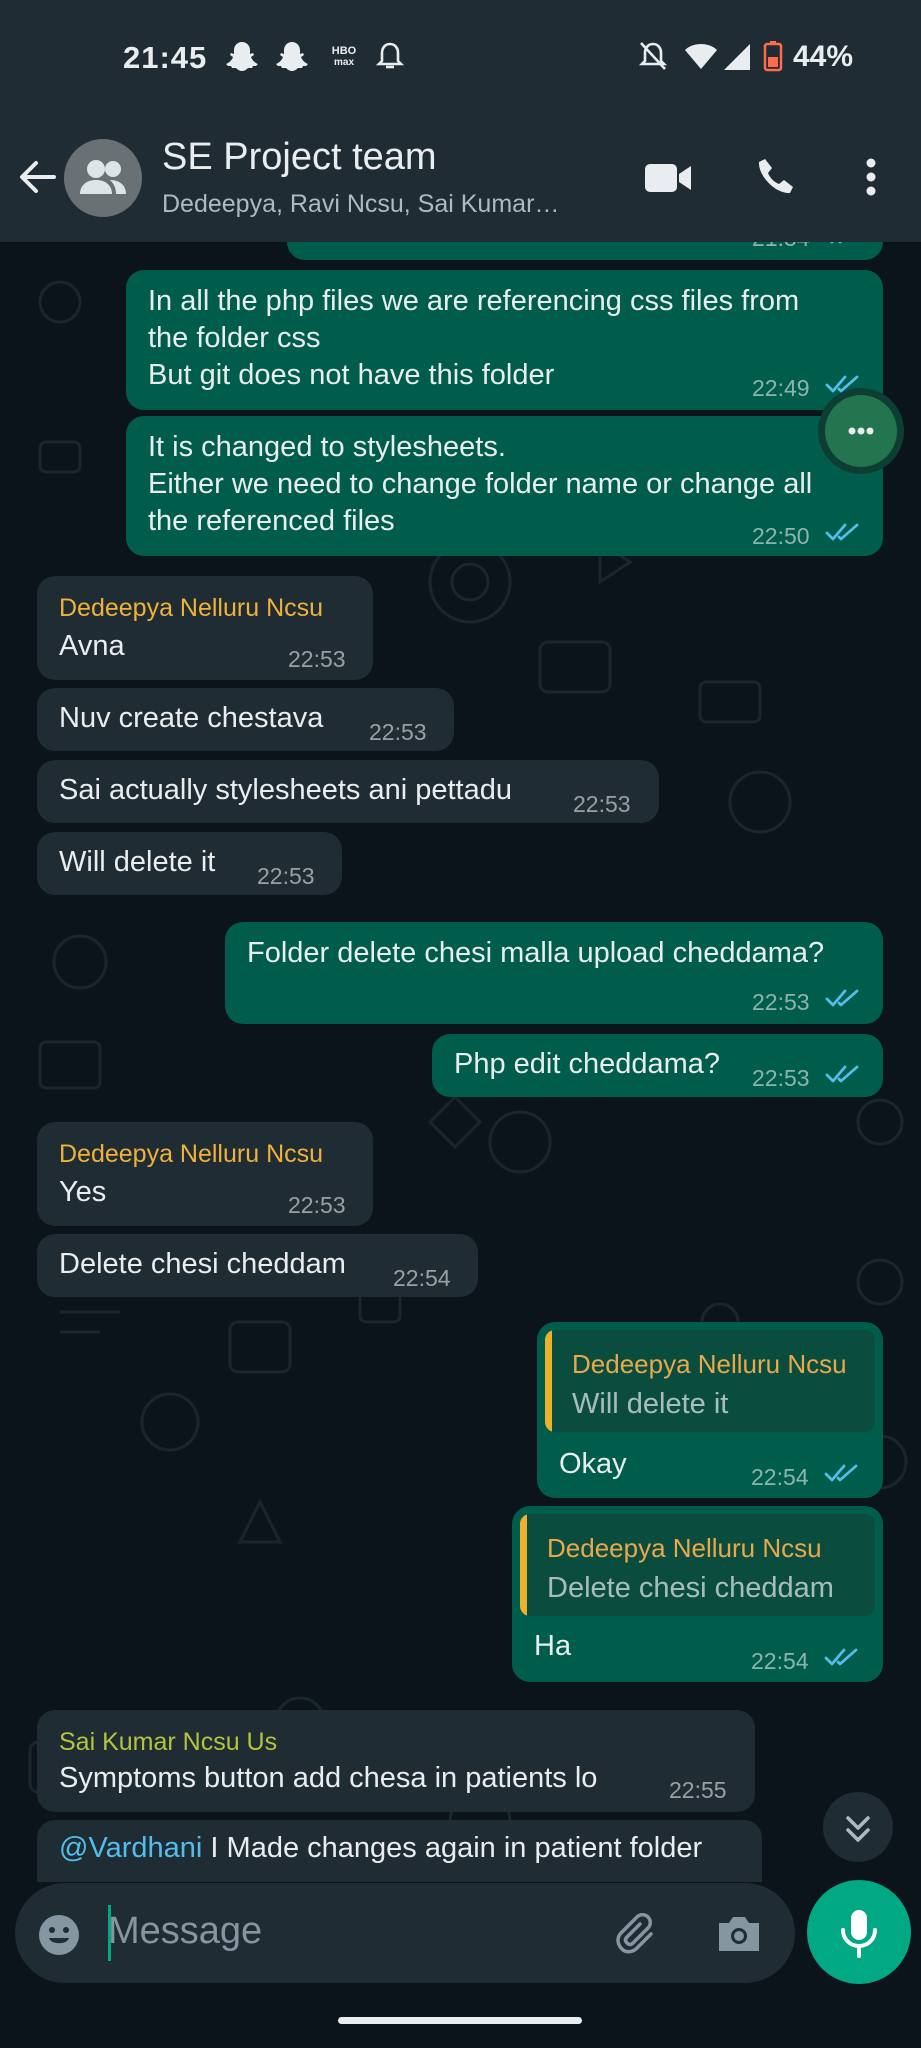 This screenshot has width=921, height=2048. Describe the element at coordinates (328, 1778) in the screenshot. I see `message-text: Symptoms button add chesa in patients lo` at that location.